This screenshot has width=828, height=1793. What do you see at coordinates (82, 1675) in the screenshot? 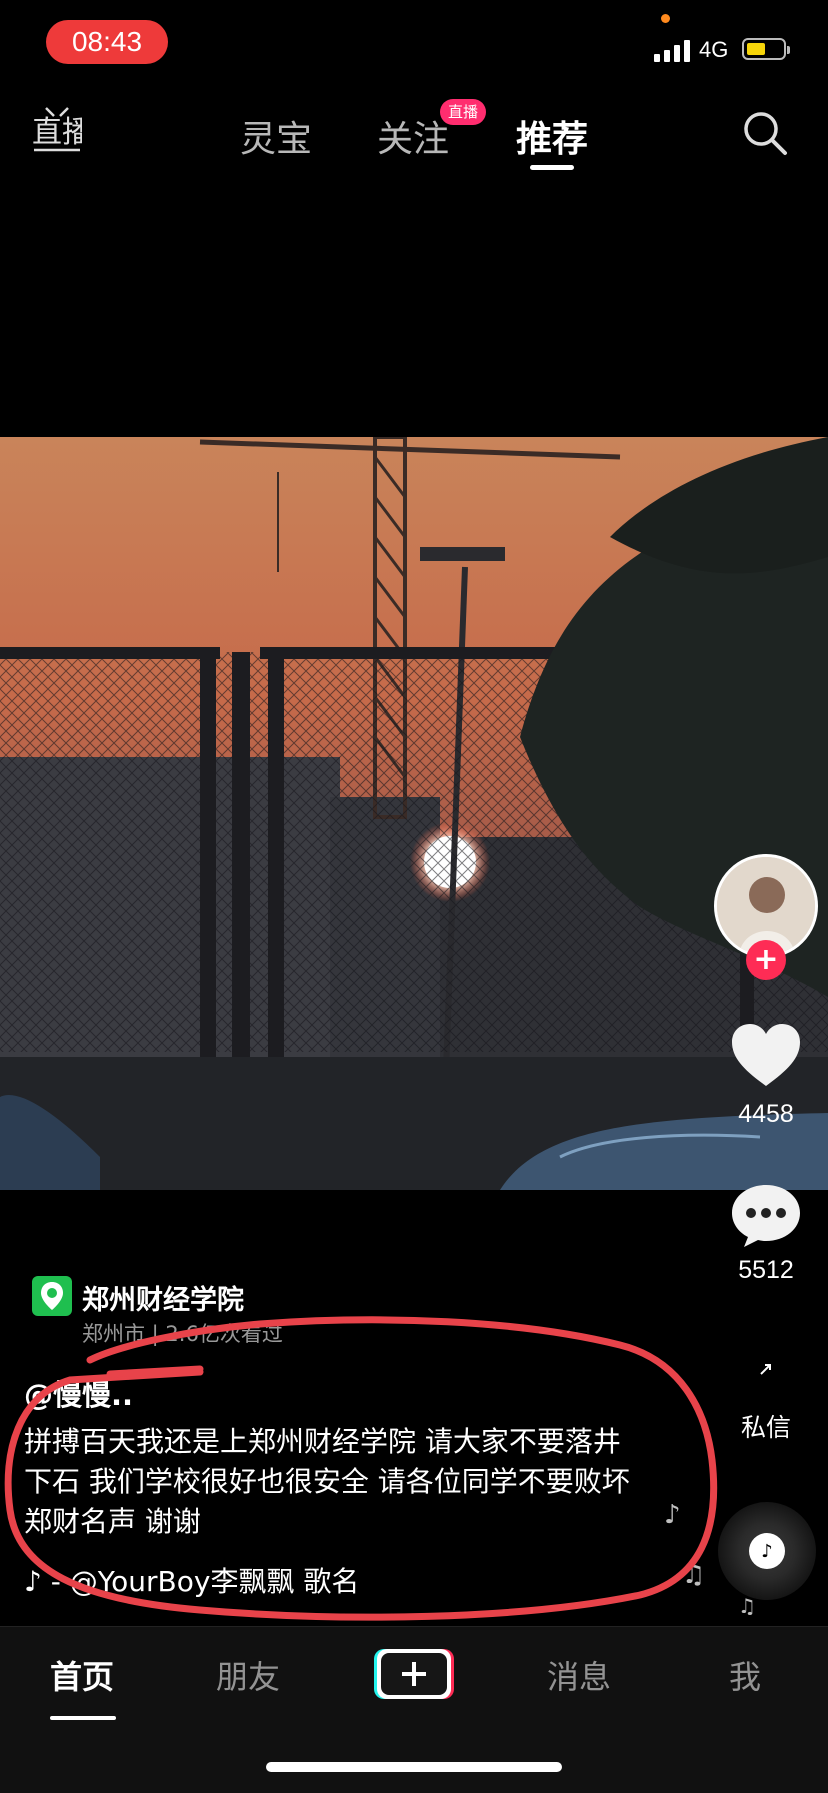
I see `tab-home: 首页` at bounding box center [82, 1675].